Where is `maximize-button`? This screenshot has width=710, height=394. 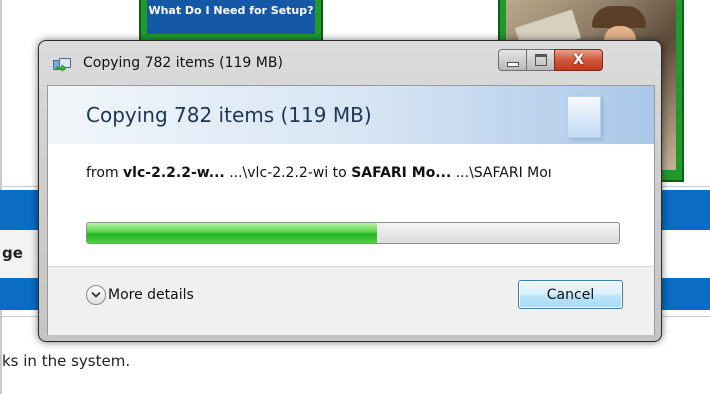
maximize-button is located at coordinates (540, 60).